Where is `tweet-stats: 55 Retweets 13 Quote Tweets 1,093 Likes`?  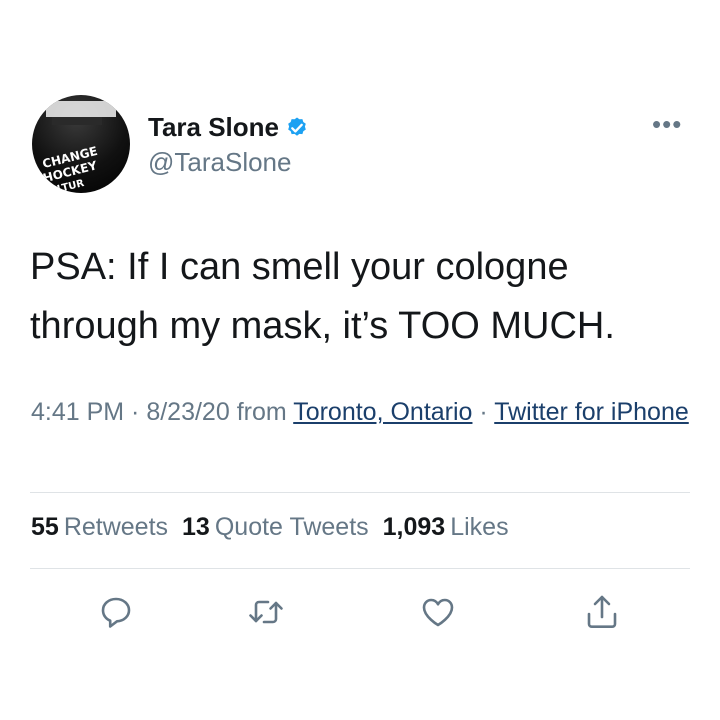 tweet-stats: 55 Retweets 13 Quote Tweets 1,093 Likes is located at coordinates (270, 527).